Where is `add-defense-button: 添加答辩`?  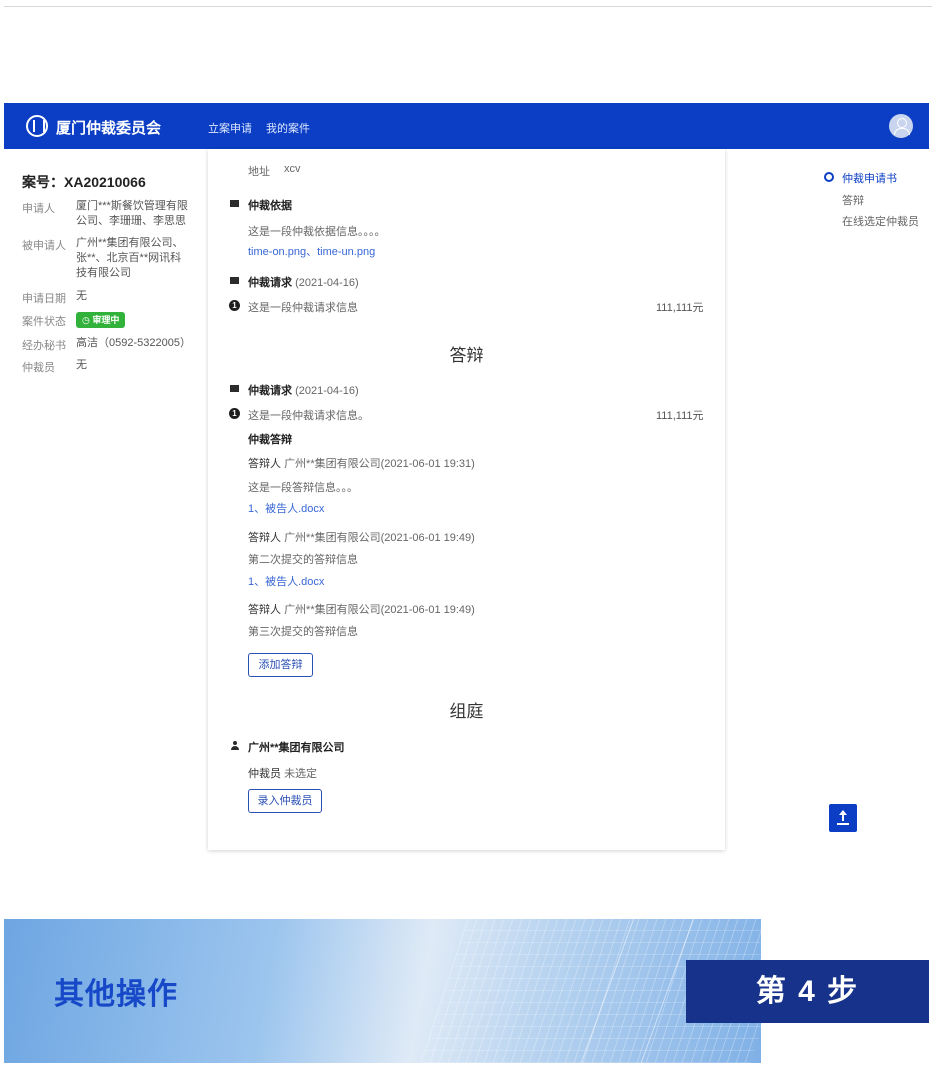
add-defense-button: 添加答辩 is located at coordinates (280, 665).